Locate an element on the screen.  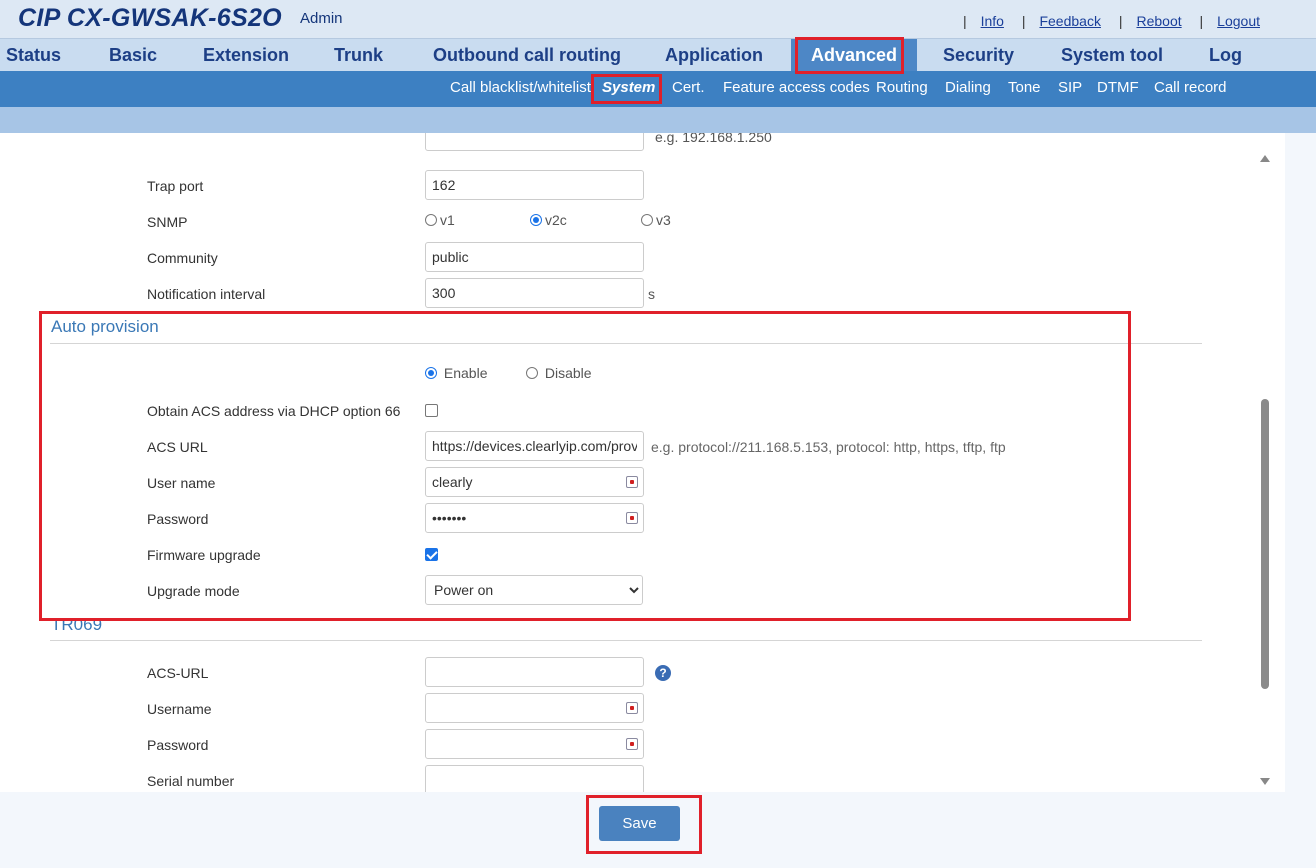
notification-row: Notification interval s is located at coordinates (630, 294).